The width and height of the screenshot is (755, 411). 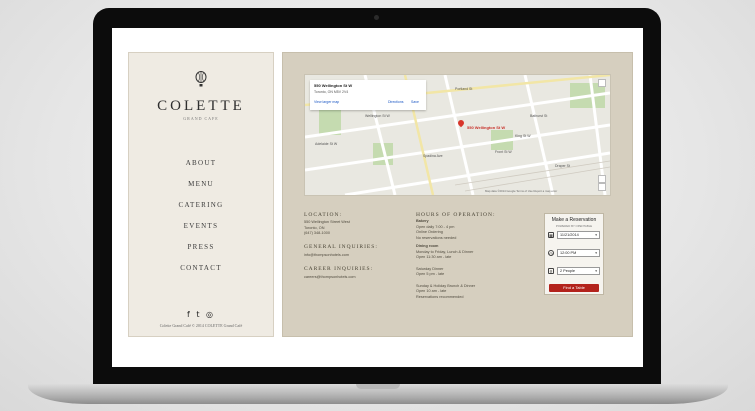 What do you see at coordinates (341, 247) in the screenshot?
I see `inquiries-heading: GENERAL INQUIRIES:` at bounding box center [341, 247].